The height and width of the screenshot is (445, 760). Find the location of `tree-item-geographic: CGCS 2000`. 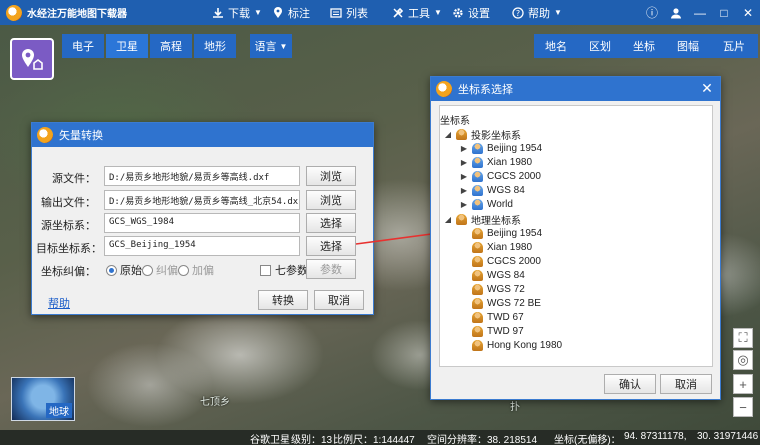

tree-item-geographic: CGCS 2000 is located at coordinates (506, 261).